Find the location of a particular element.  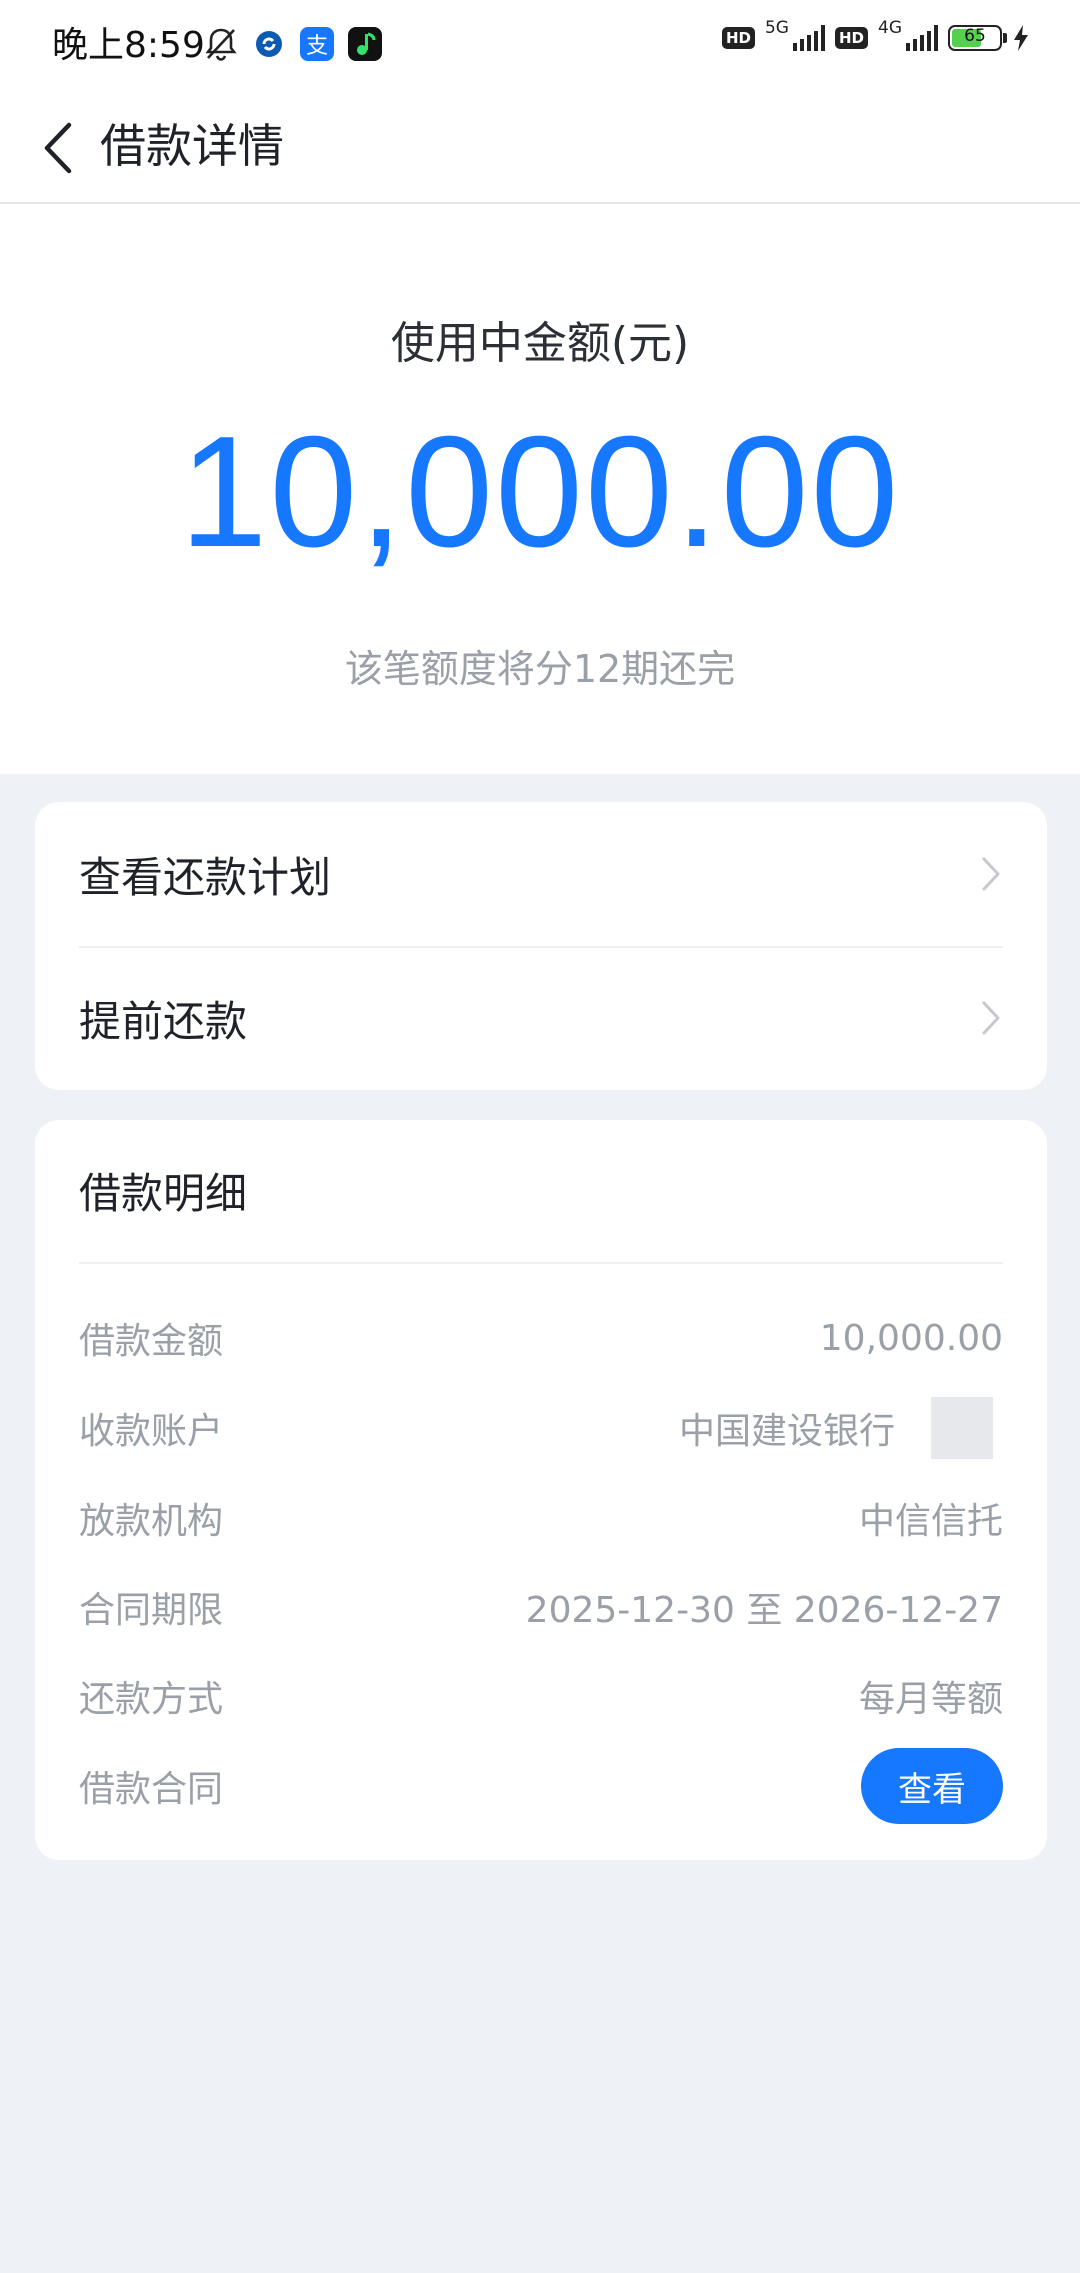

view-contract-button: 查看 is located at coordinates (932, 1786).